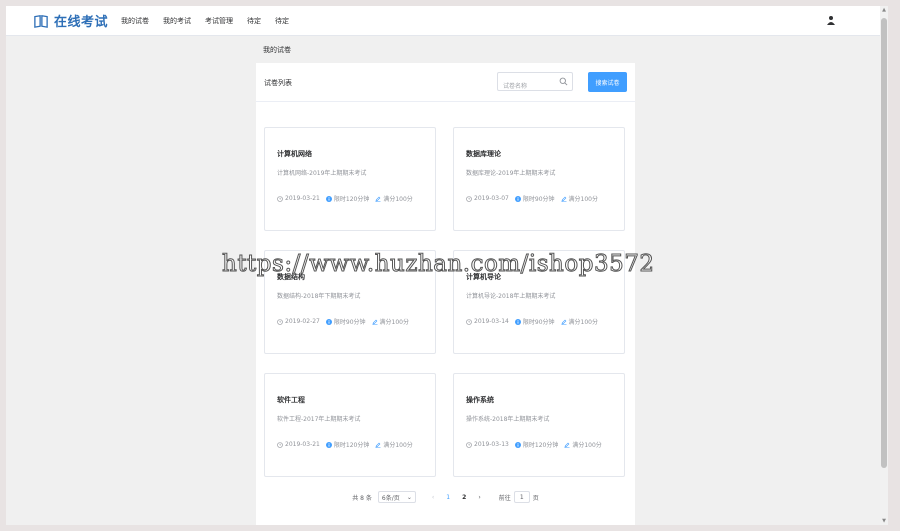 The image size is (900, 531). I want to click on paper-title: 计算机导论, so click(483, 277).